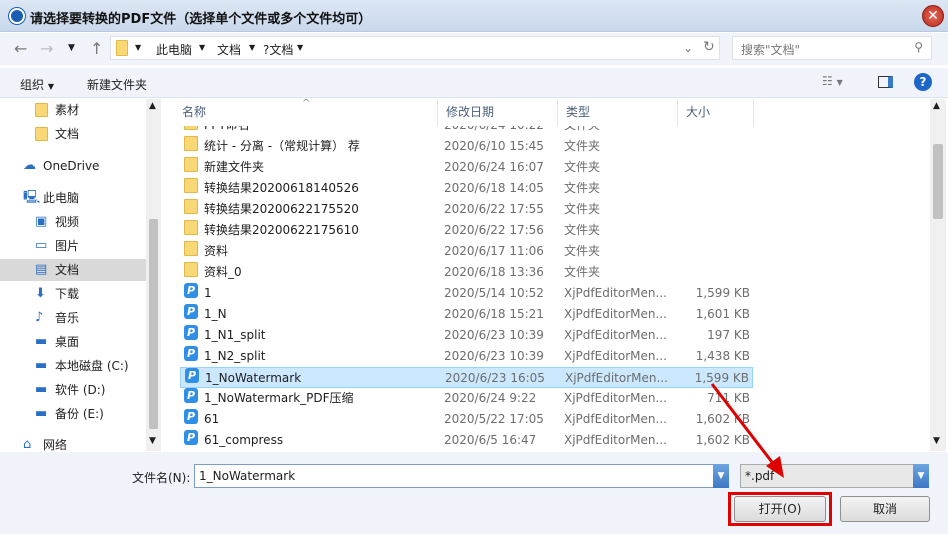  I want to click on filename-input: 1_NoWatermark, so click(454, 476).